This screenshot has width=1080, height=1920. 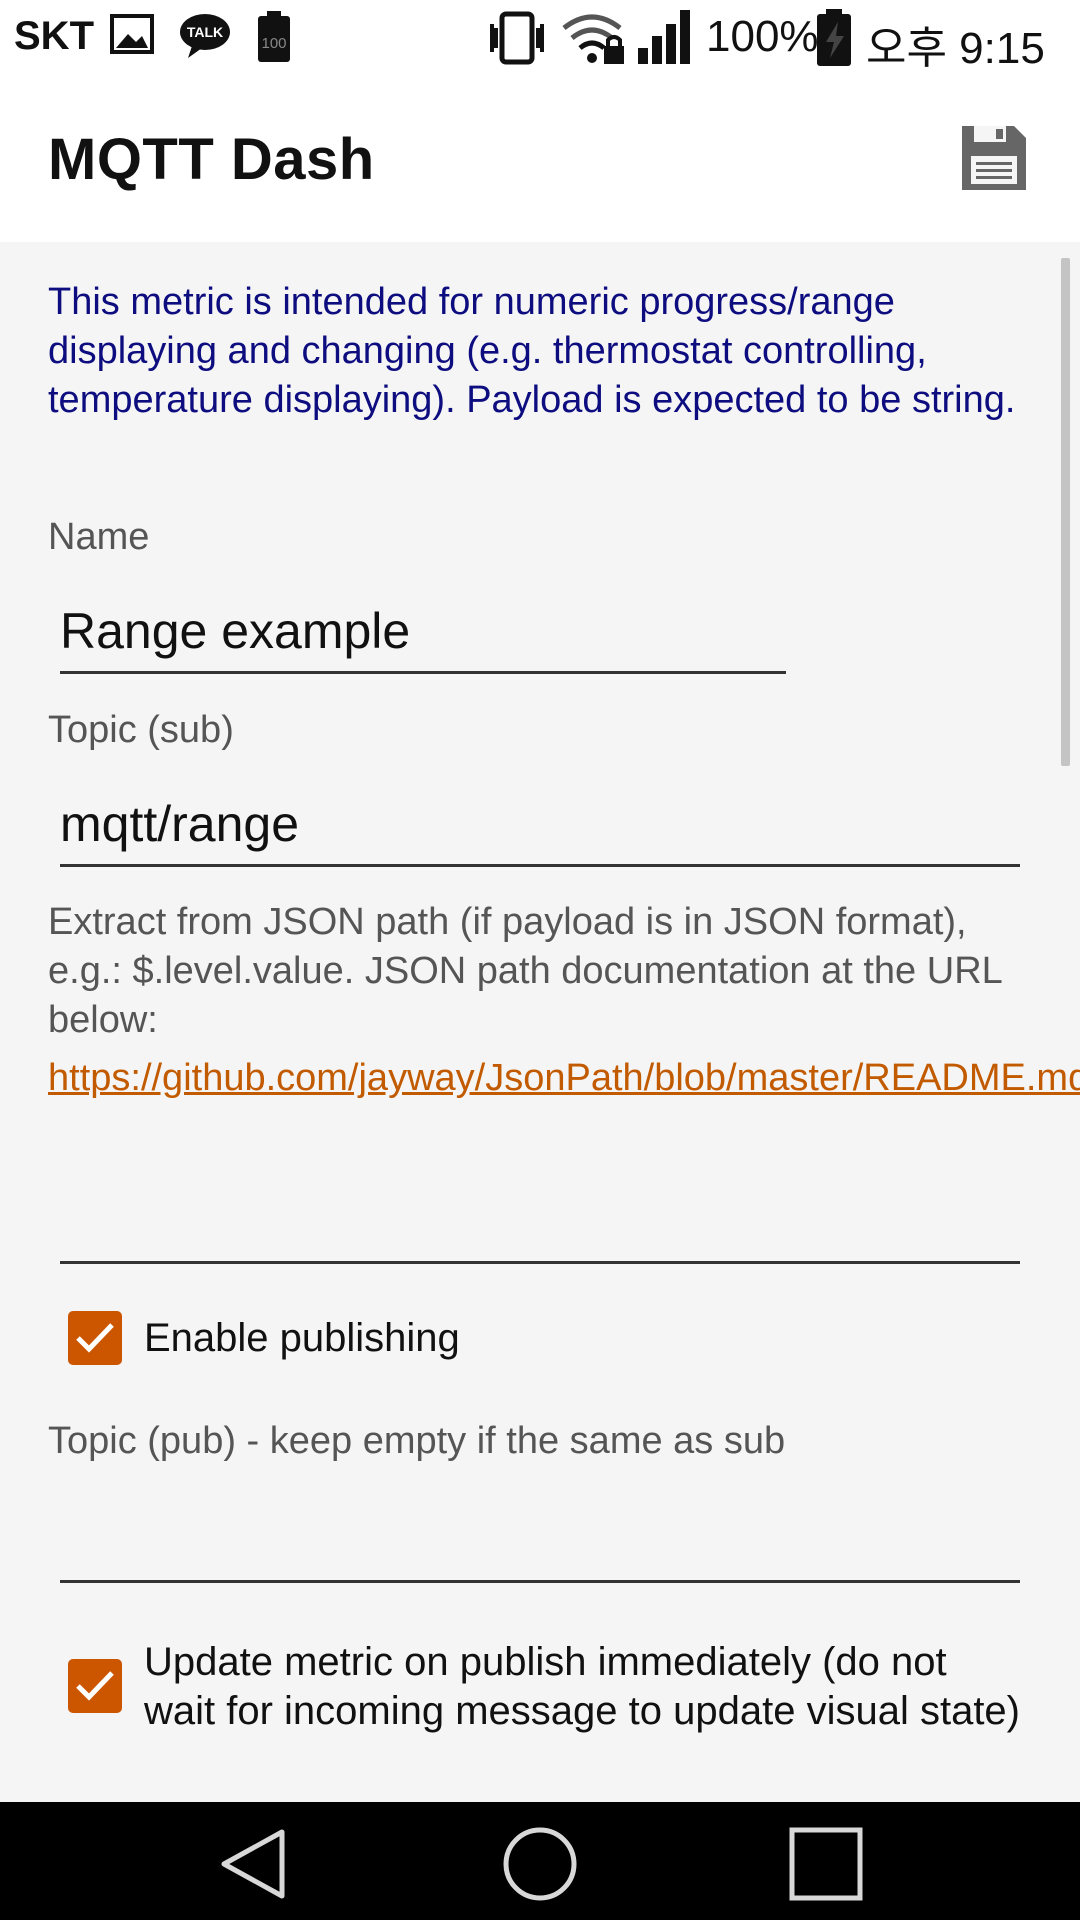 I want to click on wifi-lock-icon, so click(x=594, y=41).